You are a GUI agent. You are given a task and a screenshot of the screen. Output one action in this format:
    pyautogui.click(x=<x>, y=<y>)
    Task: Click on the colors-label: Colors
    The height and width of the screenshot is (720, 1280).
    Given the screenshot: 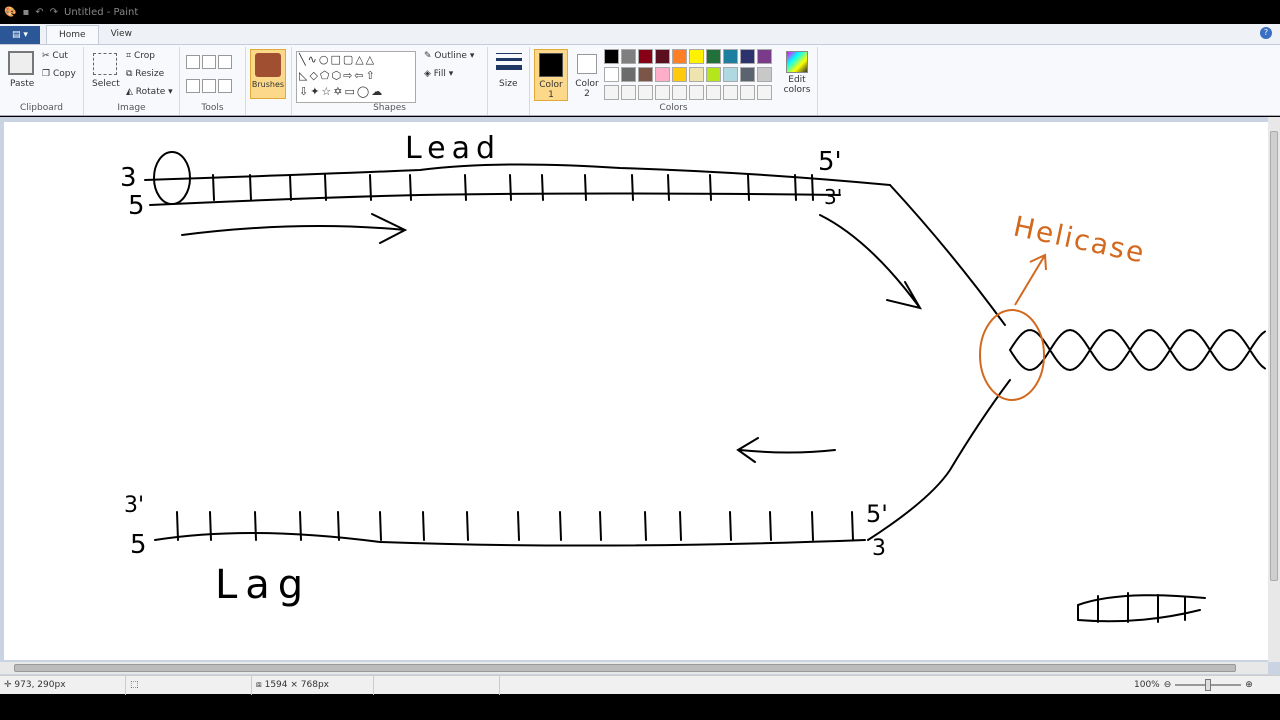 What is the action you would take?
    pyautogui.click(x=673, y=108)
    